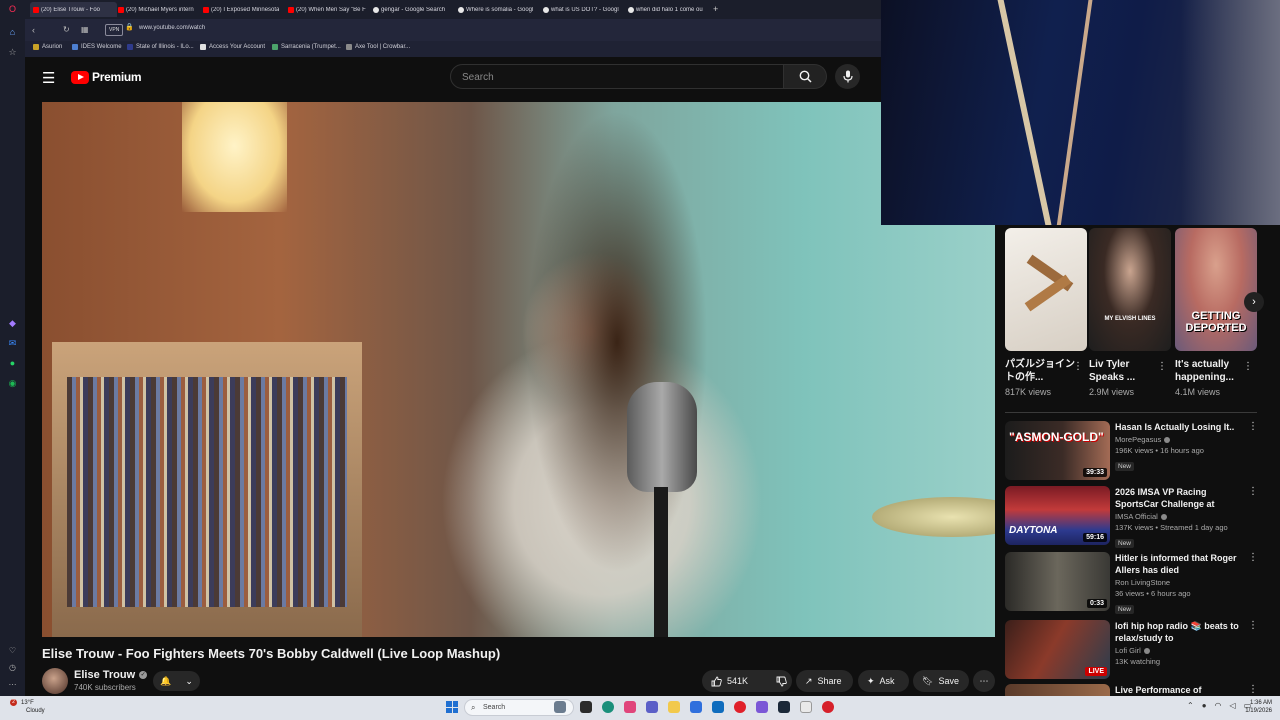 The image size is (1280, 720). What do you see at coordinates (498, 9) in the screenshot?
I see `browser-tab: Where is somalia - Googl` at bounding box center [498, 9].